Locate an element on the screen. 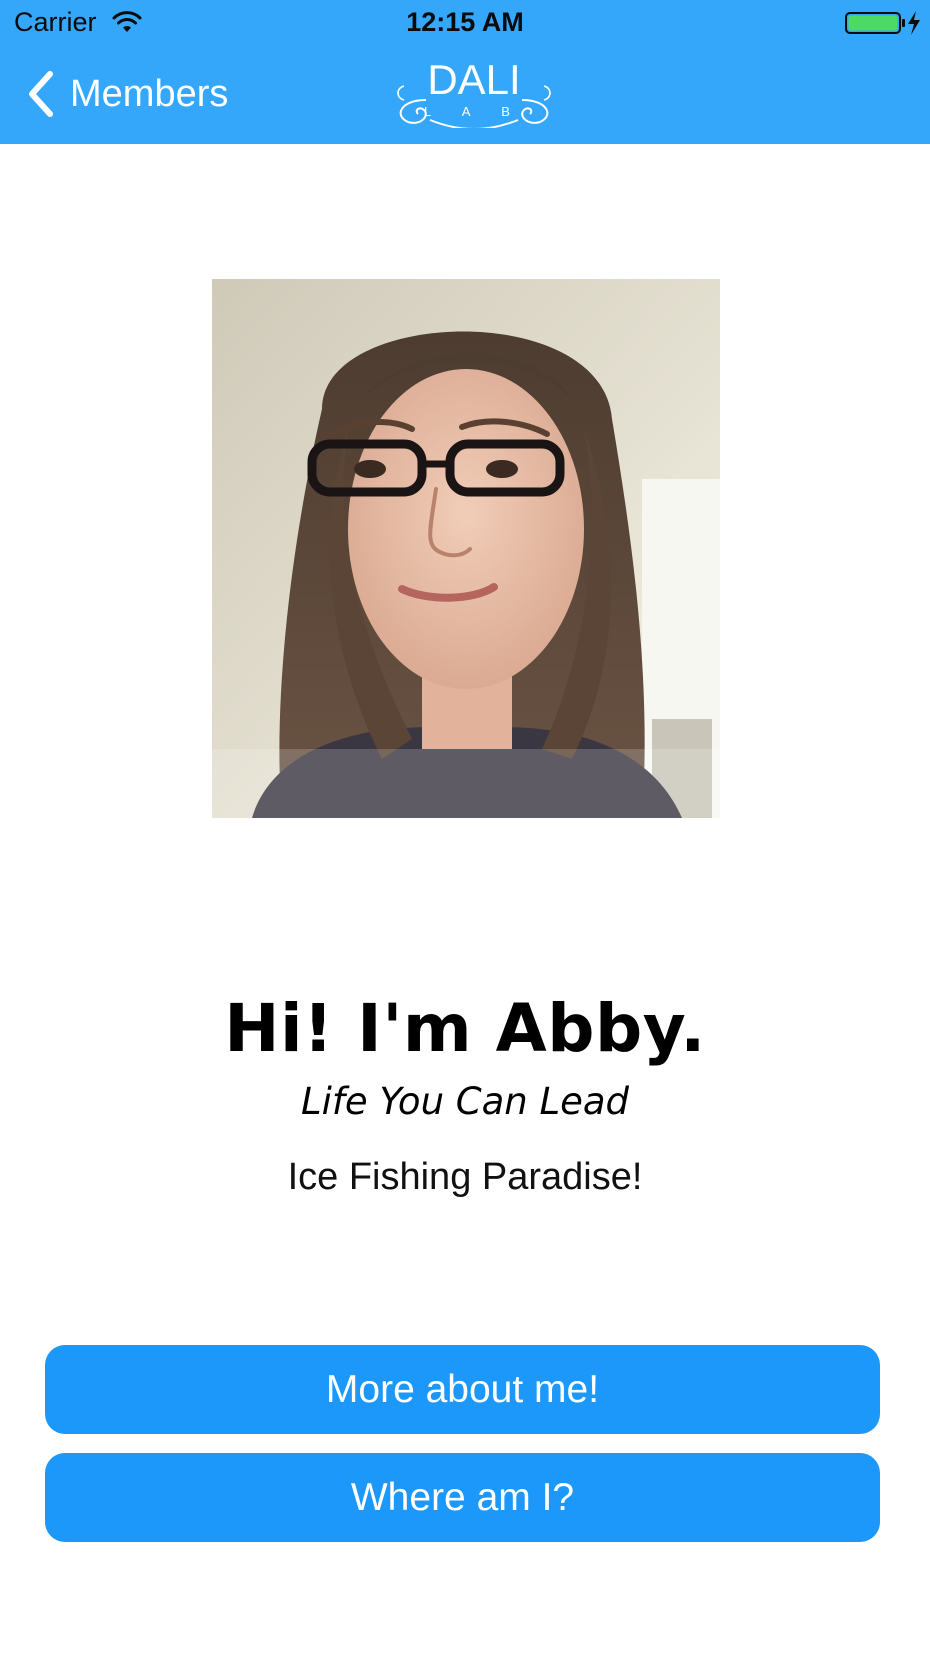 The width and height of the screenshot is (930, 1654). profile-greeting: Hi! I'm Abby. is located at coordinates (465, 1028).